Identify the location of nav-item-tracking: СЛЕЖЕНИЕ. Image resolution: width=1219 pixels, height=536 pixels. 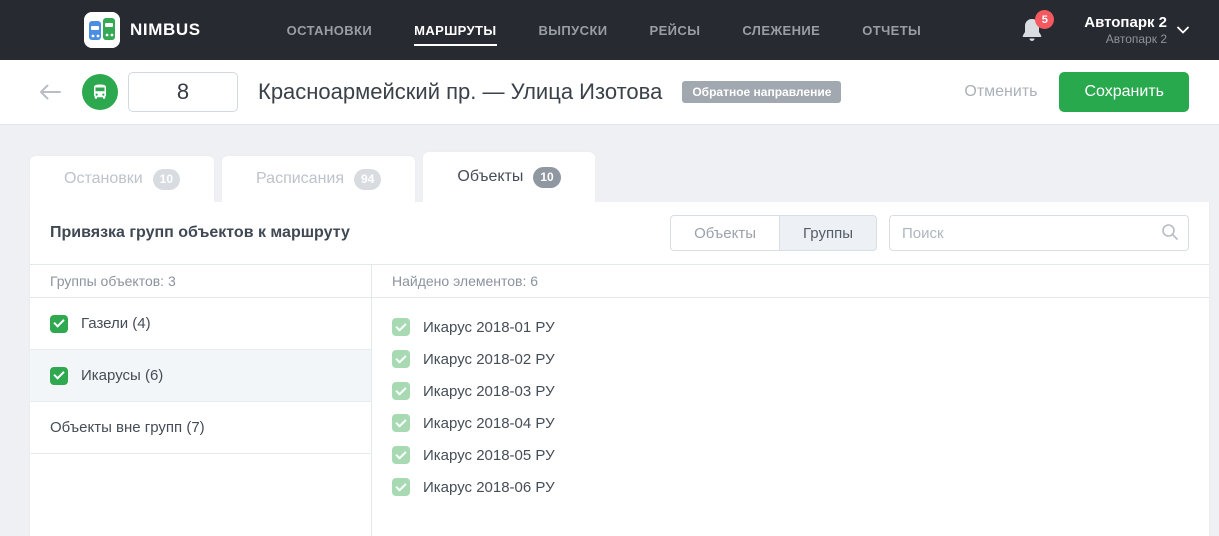
(781, 30).